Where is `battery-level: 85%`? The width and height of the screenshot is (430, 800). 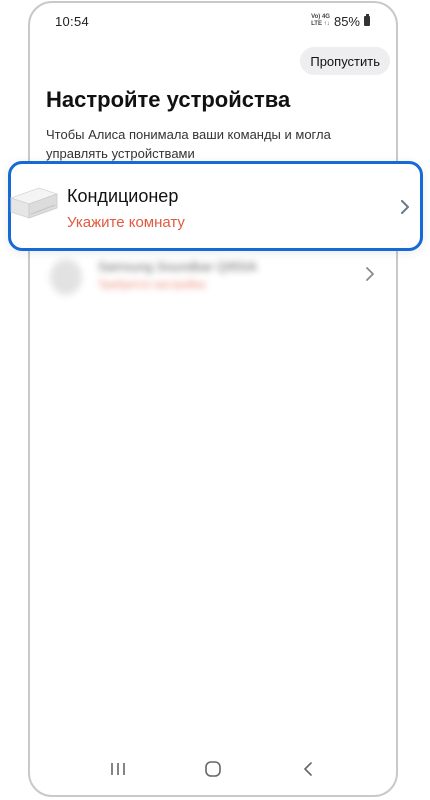
battery-level: 85% is located at coordinates (346, 21).